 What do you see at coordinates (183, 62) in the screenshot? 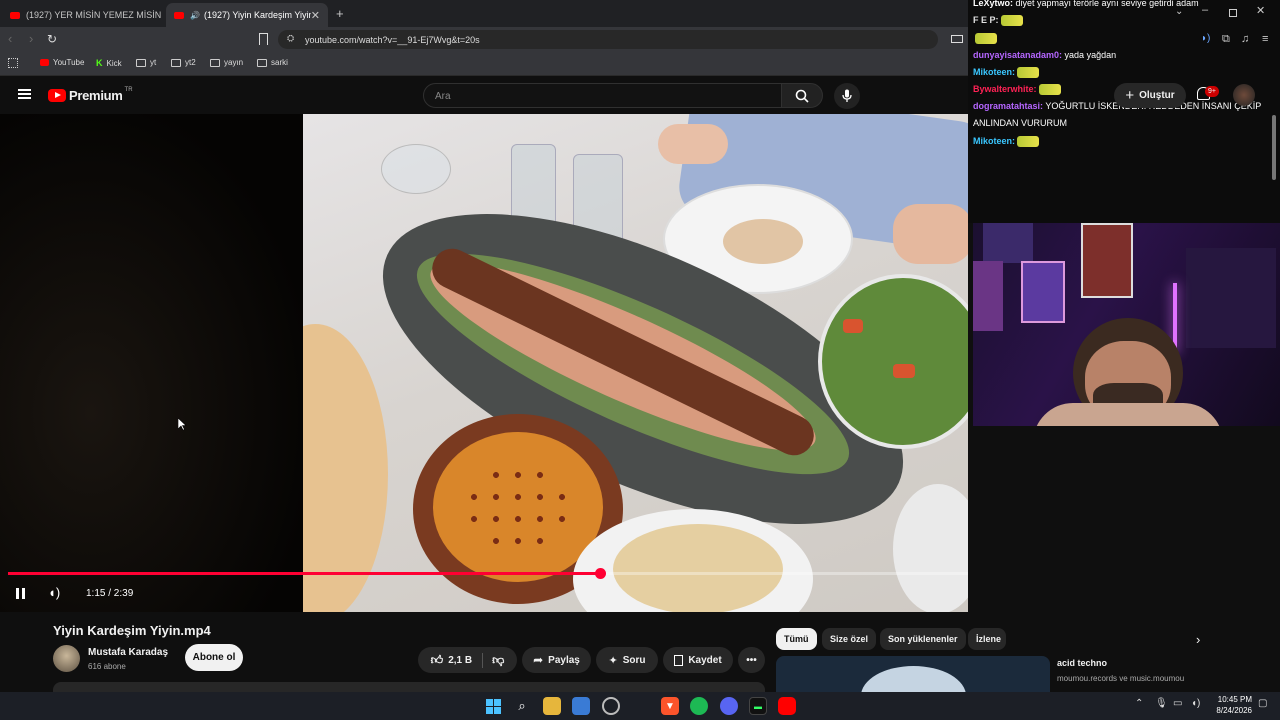
I see `bookmark-yt2: yt2` at bounding box center [183, 62].